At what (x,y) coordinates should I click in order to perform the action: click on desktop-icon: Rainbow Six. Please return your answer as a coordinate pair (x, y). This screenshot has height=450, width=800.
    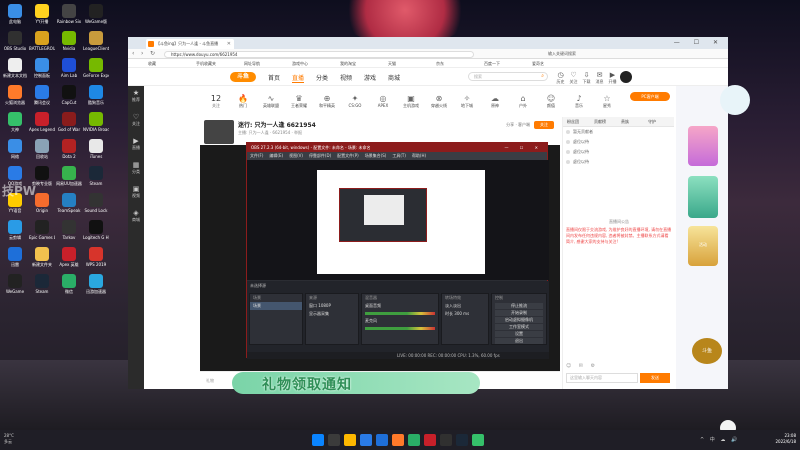
    Looking at the image, I should click on (69, 14).